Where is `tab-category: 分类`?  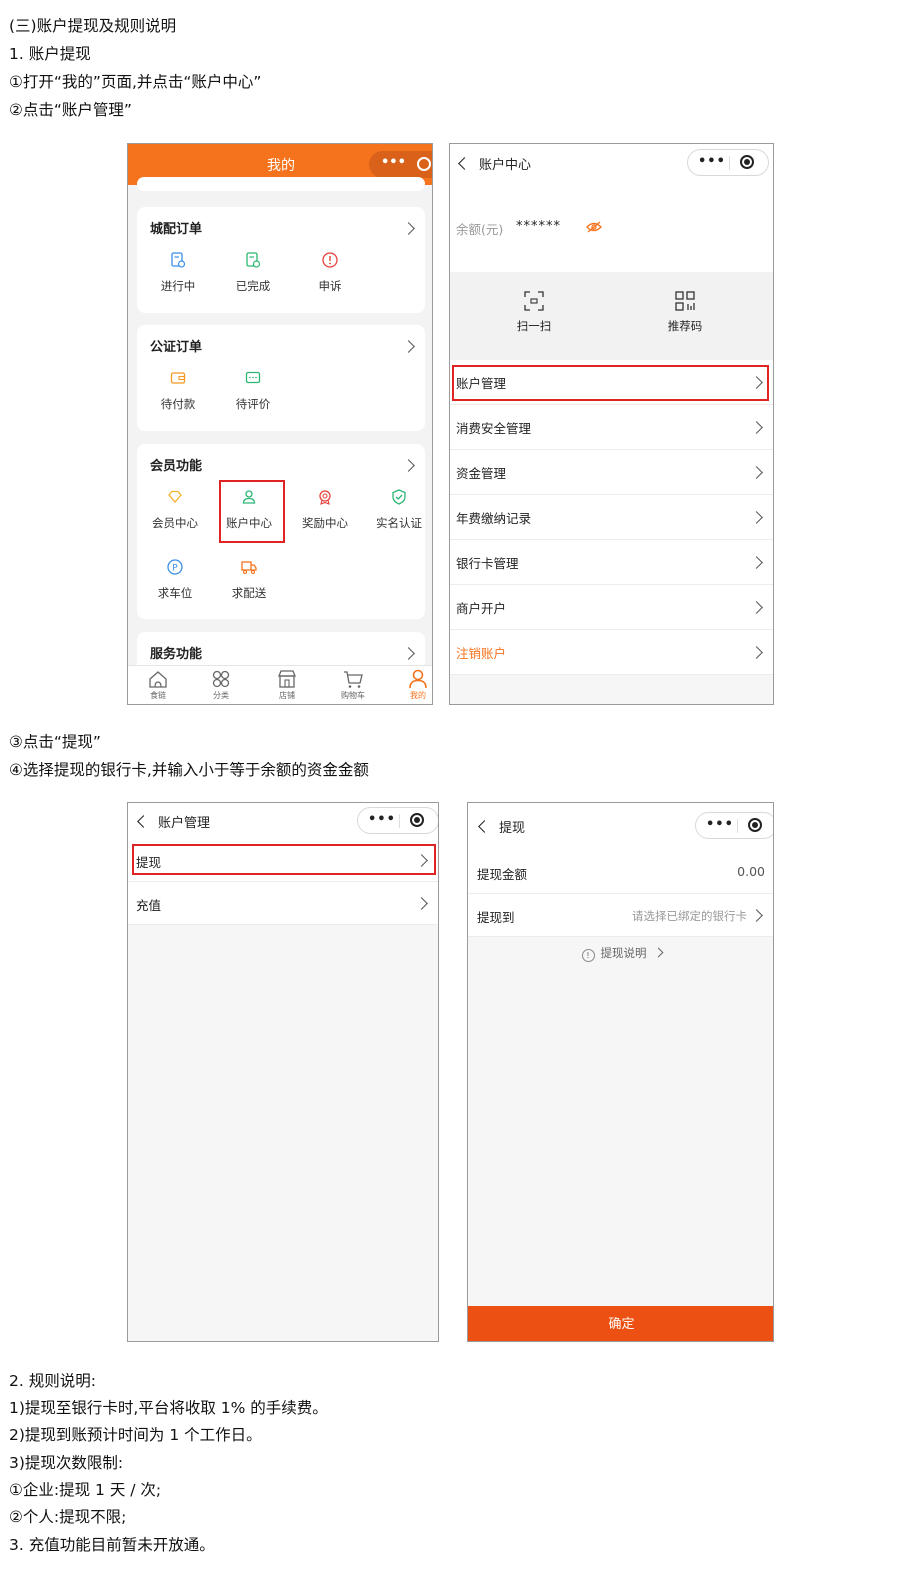
tab-category: 分类 is located at coordinates (221, 683).